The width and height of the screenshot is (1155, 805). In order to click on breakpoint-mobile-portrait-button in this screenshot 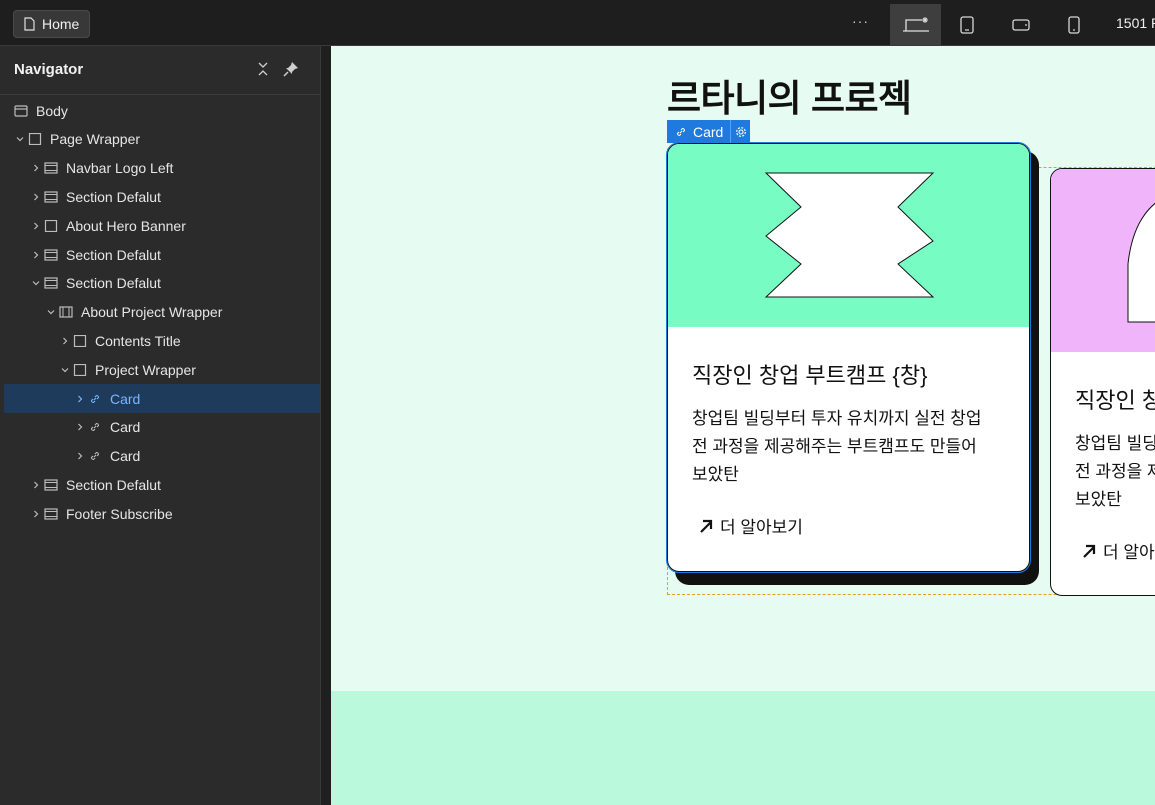, I will do `click(1073, 24)`.